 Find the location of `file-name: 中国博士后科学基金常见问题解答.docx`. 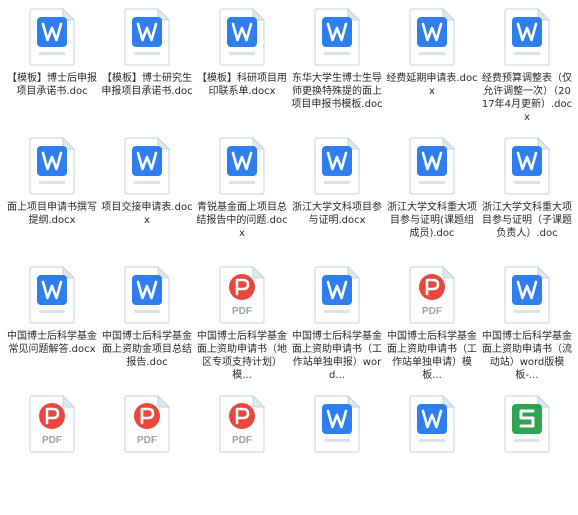

file-name: 中国博士后科学基金常见问题解答.docx is located at coordinates (52, 343).